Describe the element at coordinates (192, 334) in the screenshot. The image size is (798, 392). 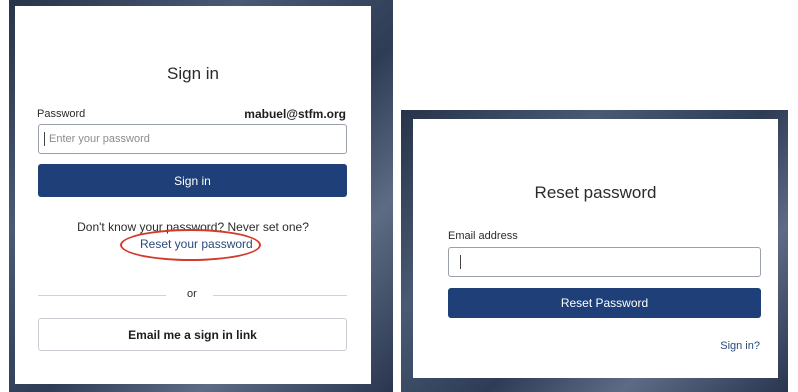
I see `email-sign-in-link-button: Email me a sign in link` at that location.